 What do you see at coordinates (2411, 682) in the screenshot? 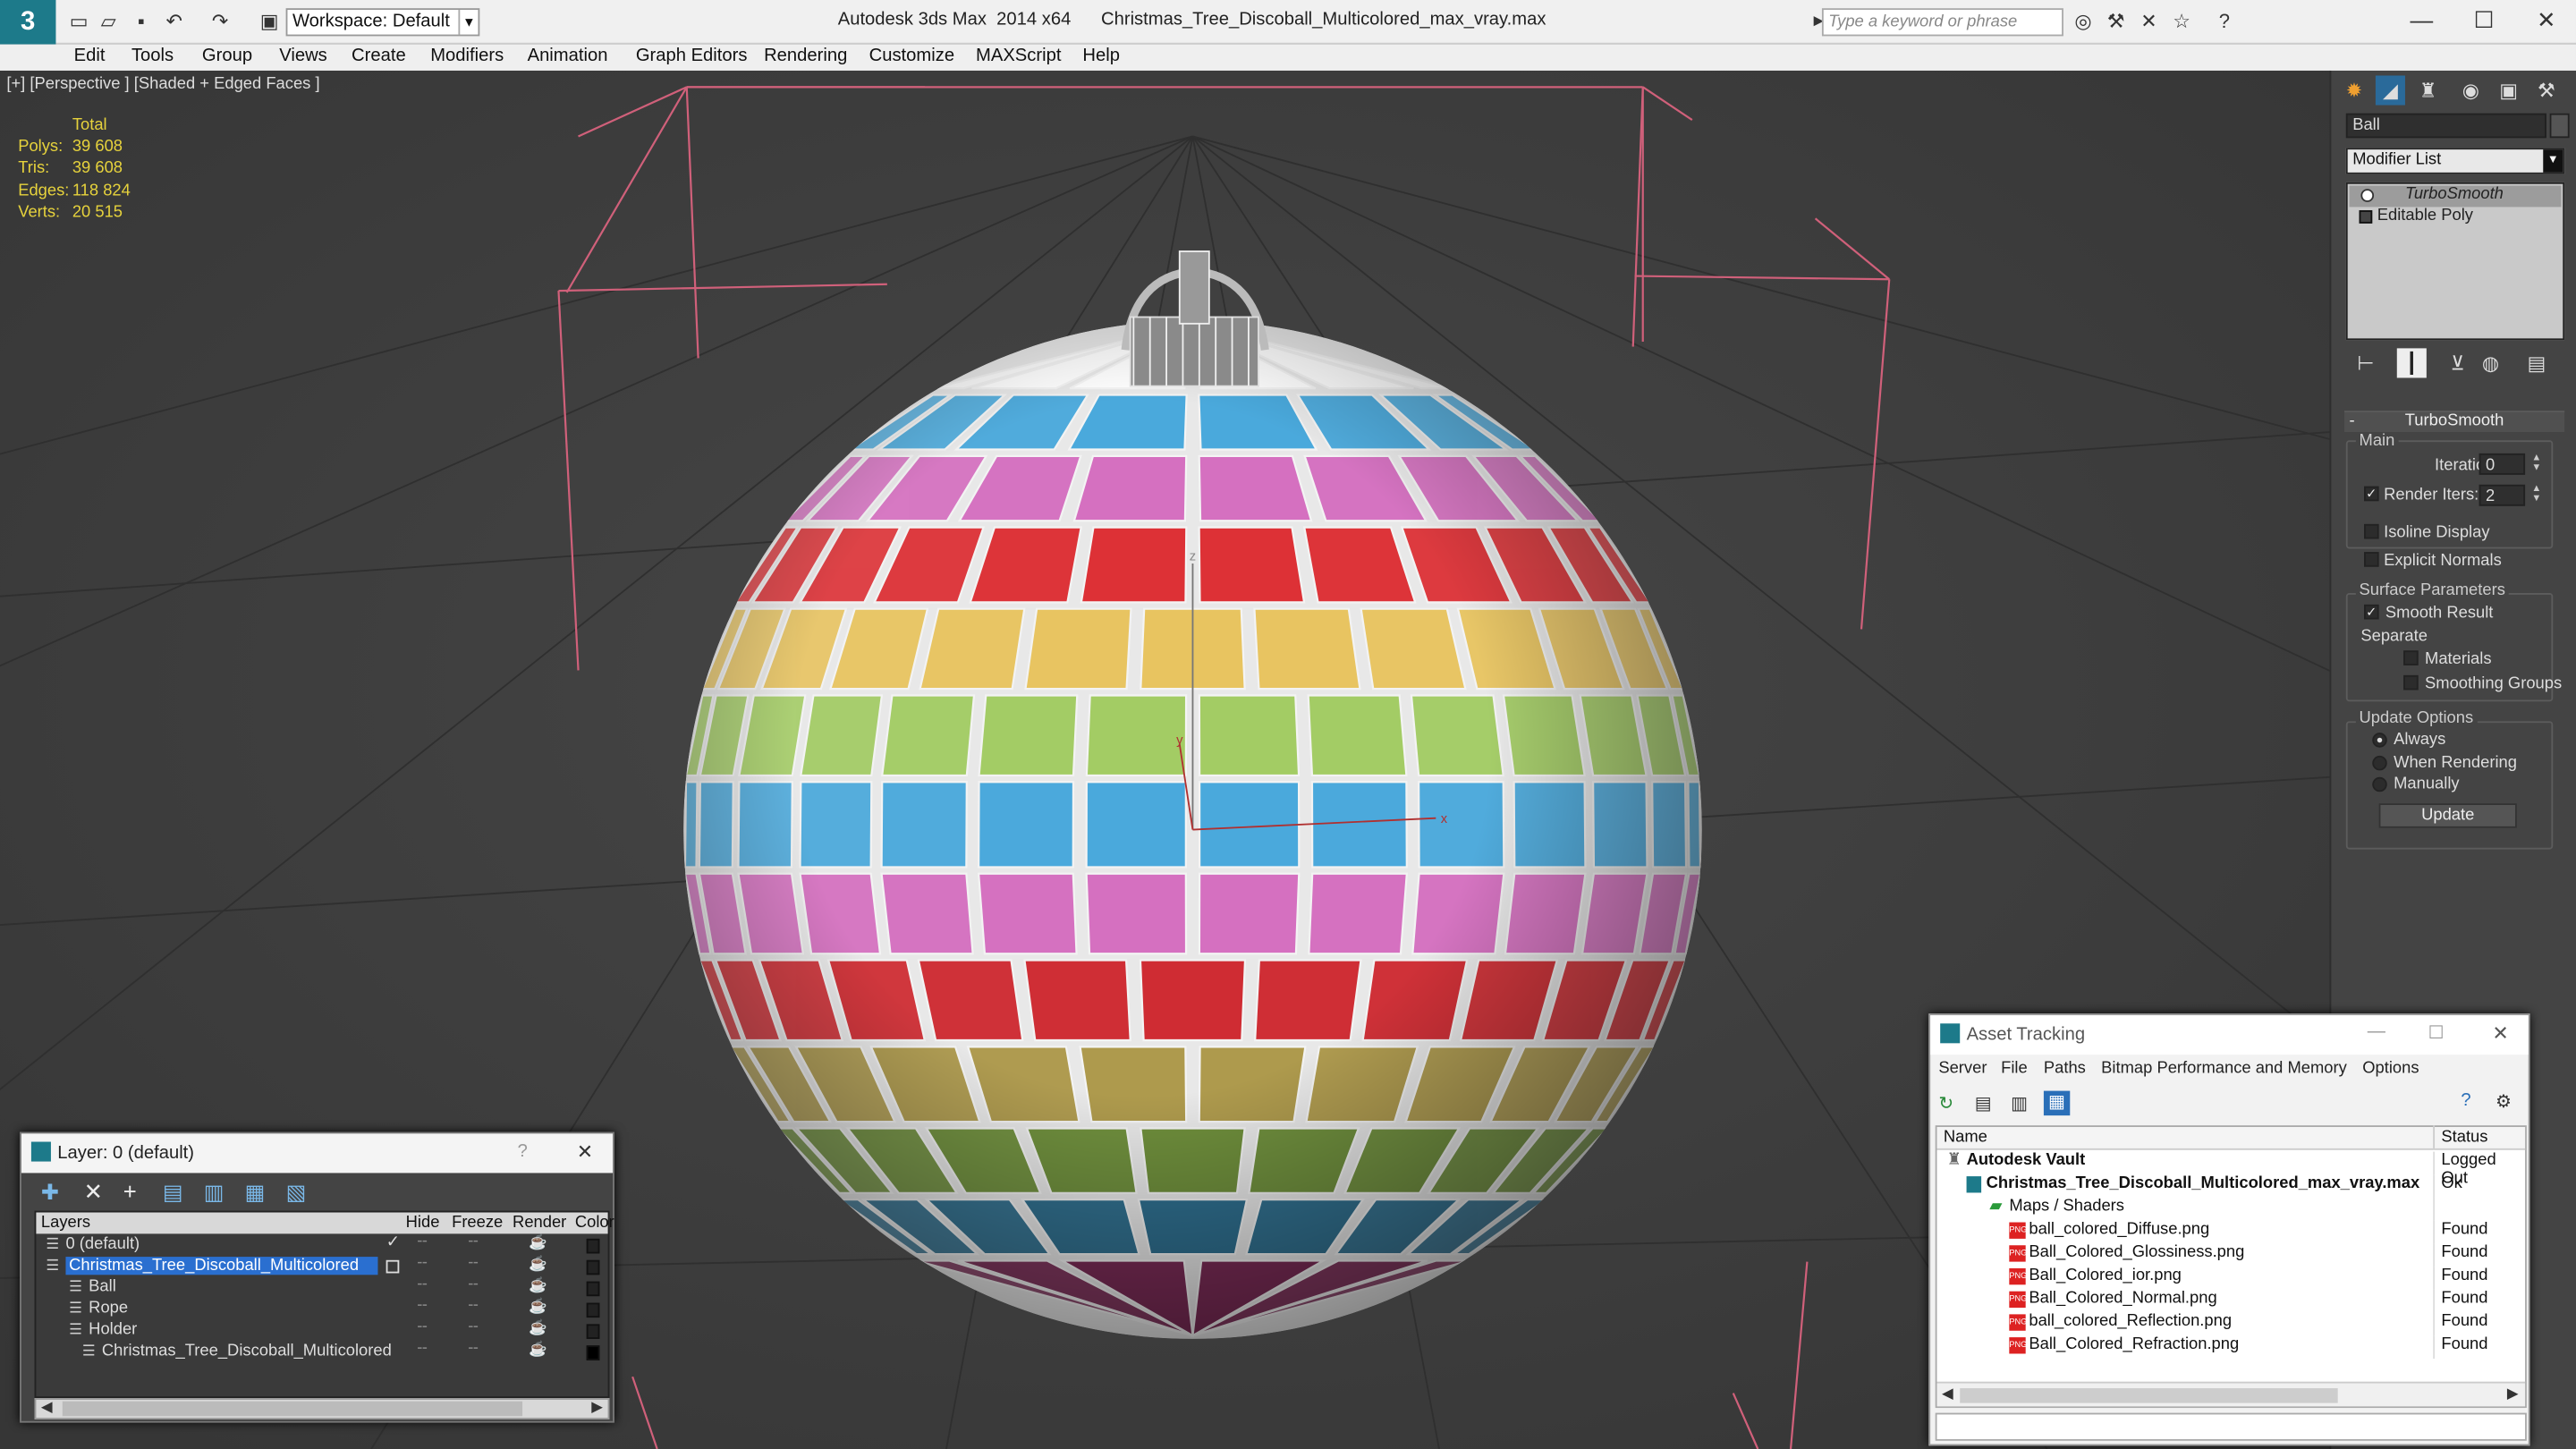
I see `smoothing-groups-checkbox` at bounding box center [2411, 682].